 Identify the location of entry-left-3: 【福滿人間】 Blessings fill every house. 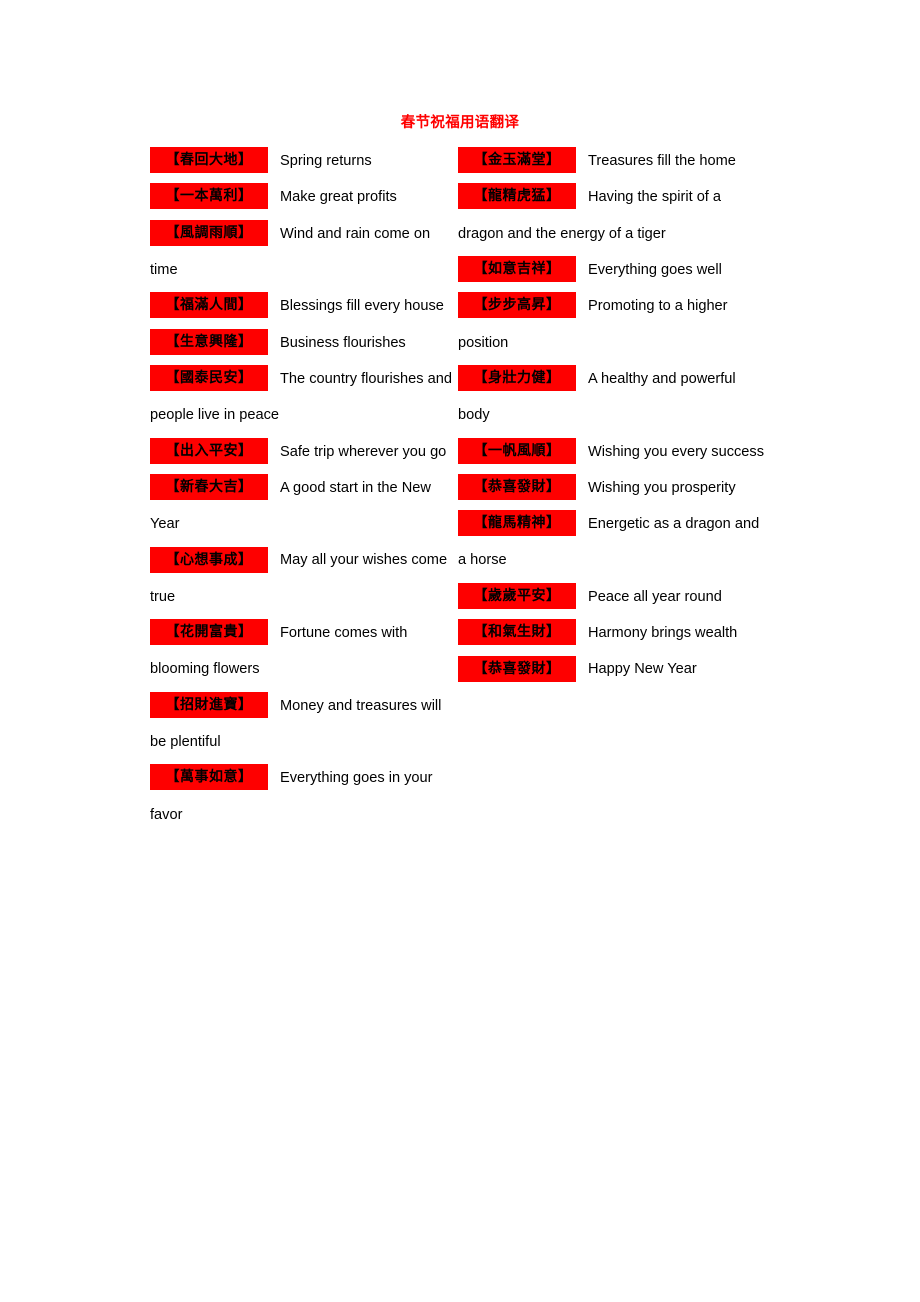
(305, 306).